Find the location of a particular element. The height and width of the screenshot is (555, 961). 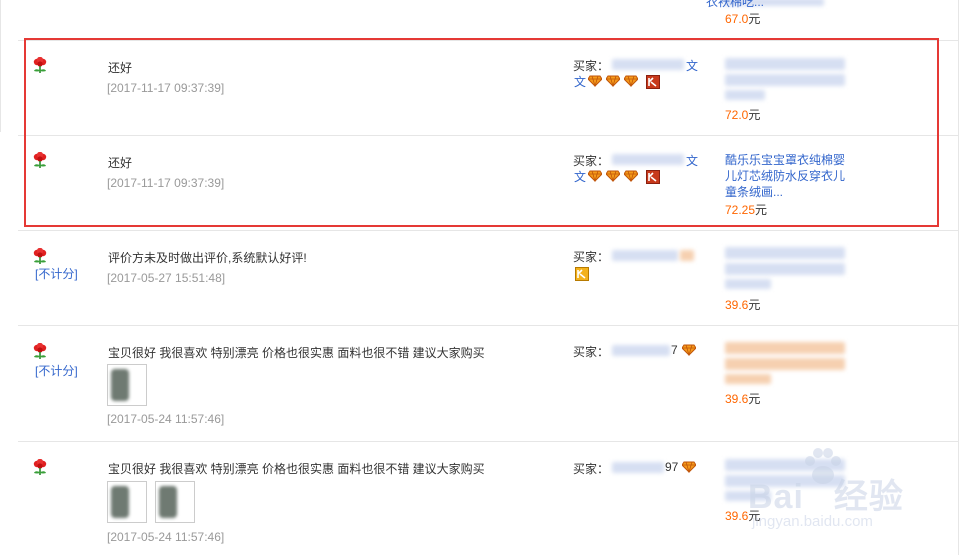

price: 72.25元 is located at coordinates (746, 210).